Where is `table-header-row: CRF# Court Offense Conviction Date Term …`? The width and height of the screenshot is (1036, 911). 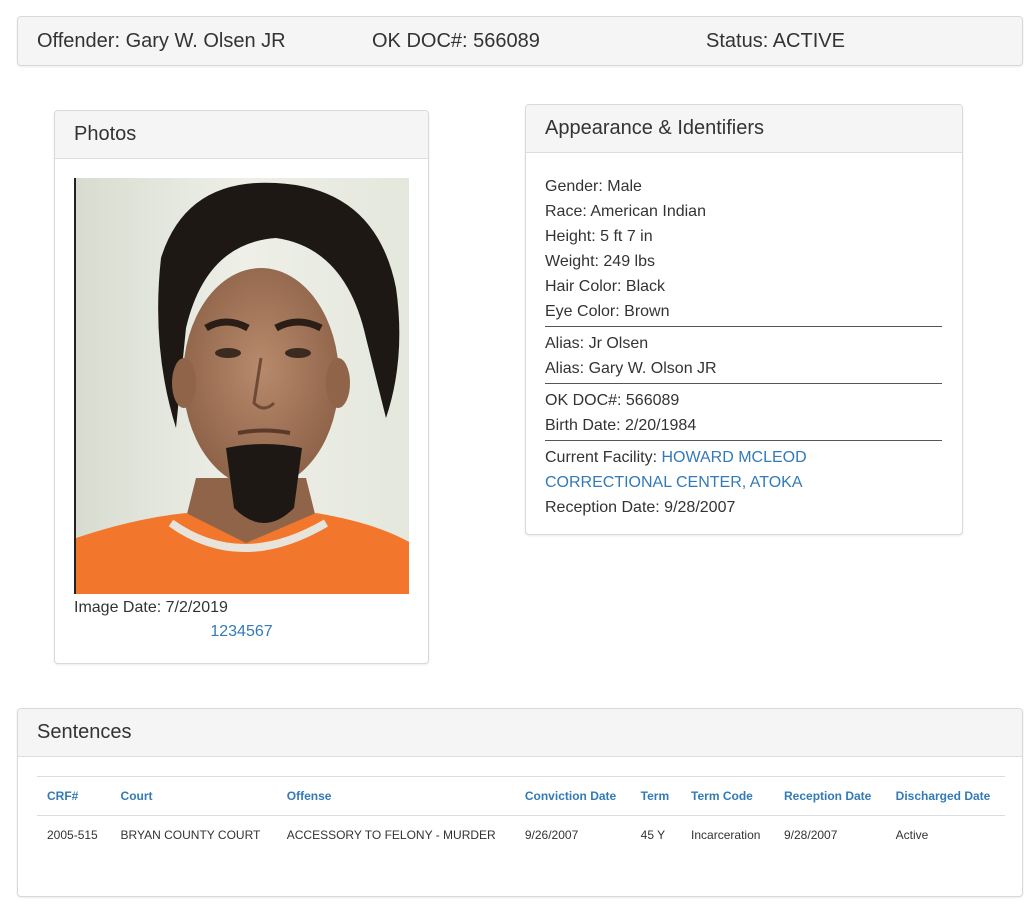
table-header-row: CRF# Court Offense Conviction Date Term … is located at coordinates (521, 796).